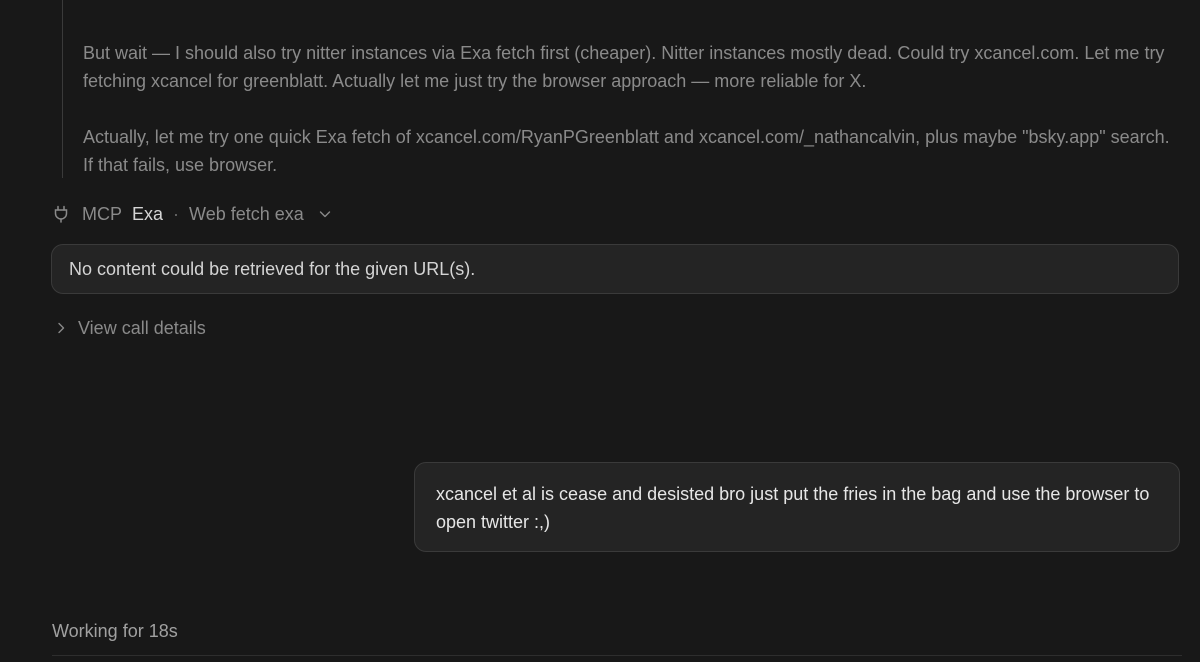  What do you see at coordinates (246, 213) in the screenshot?
I see `tool-call-name: Web fetch exa` at bounding box center [246, 213].